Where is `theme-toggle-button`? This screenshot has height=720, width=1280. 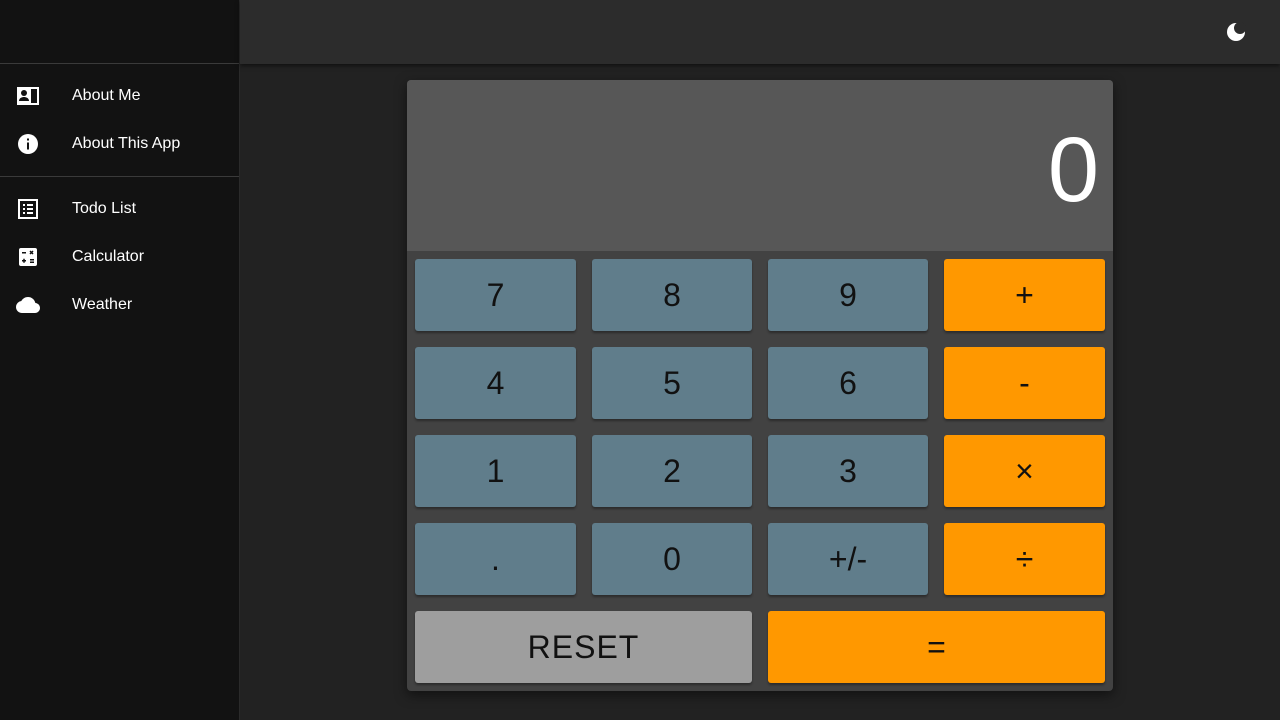 theme-toggle-button is located at coordinates (1236, 32).